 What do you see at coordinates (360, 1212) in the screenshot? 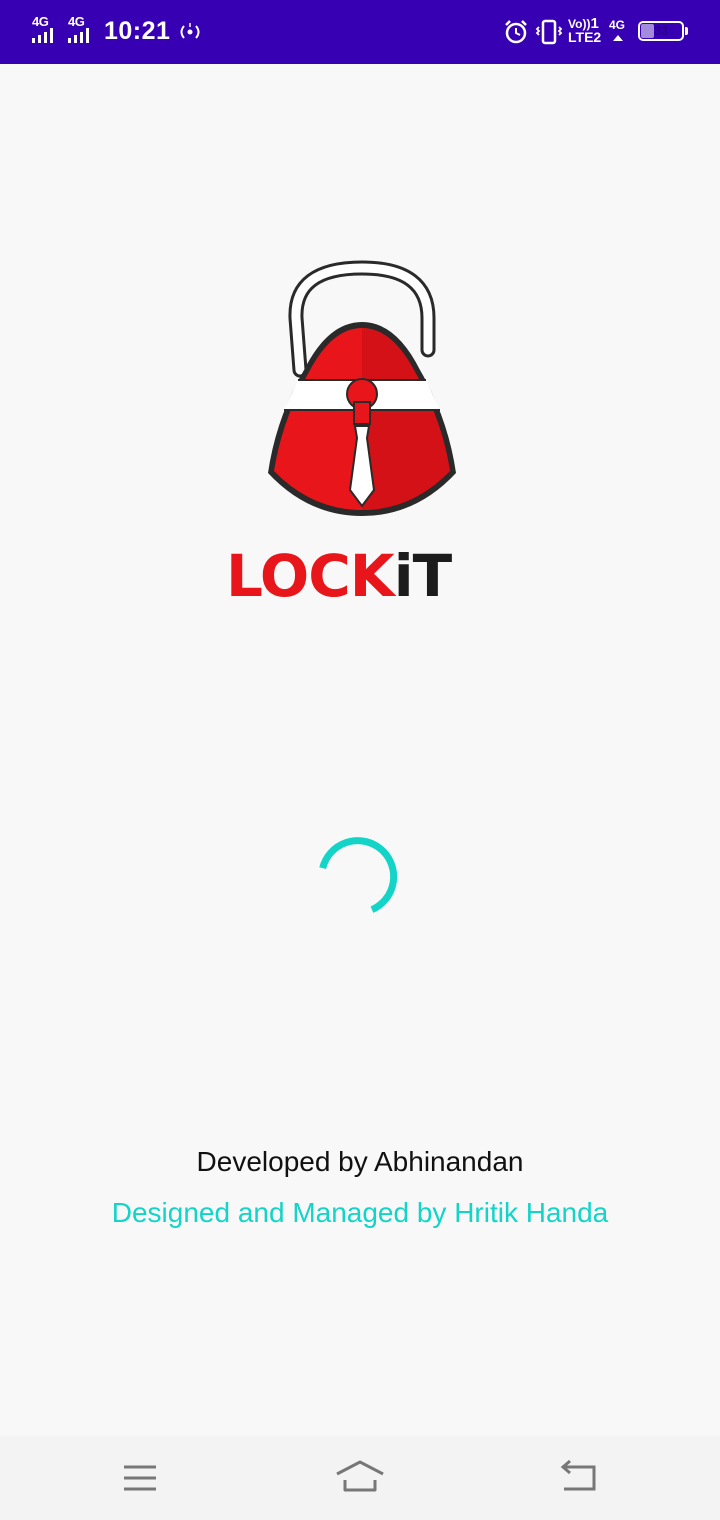
I see `designer-credit: Designed and Managed by Hritik Handa` at bounding box center [360, 1212].